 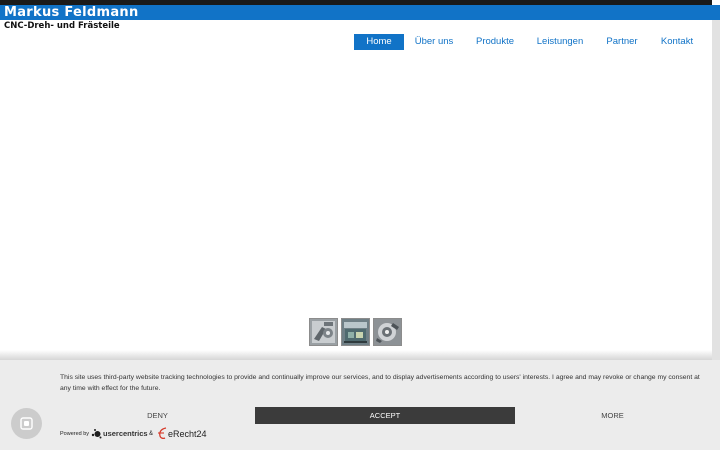 What do you see at coordinates (677, 42) in the screenshot?
I see `nav-item-kontakt: Kontakt` at bounding box center [677, 42].